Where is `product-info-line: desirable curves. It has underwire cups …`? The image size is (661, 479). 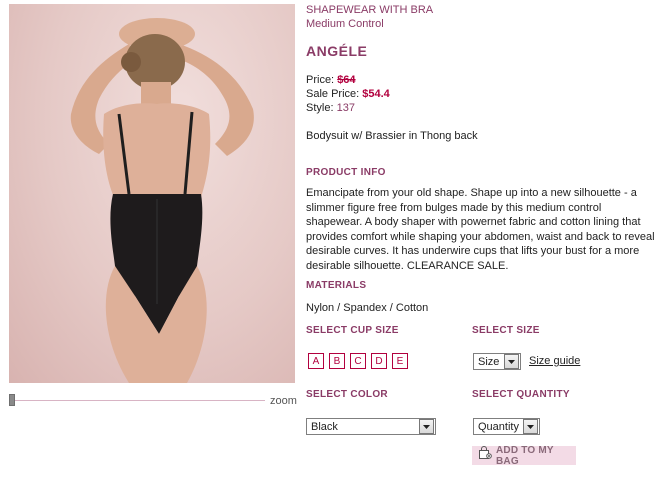 product-info-line: desirable curves. It has underwire cups … is located at coordinates (473, 251).